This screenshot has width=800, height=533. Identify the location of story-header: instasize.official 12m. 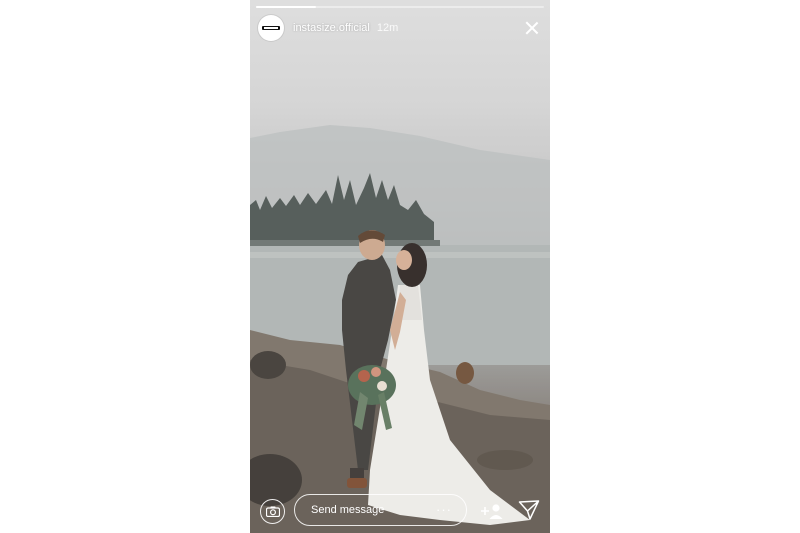
(400, 28).